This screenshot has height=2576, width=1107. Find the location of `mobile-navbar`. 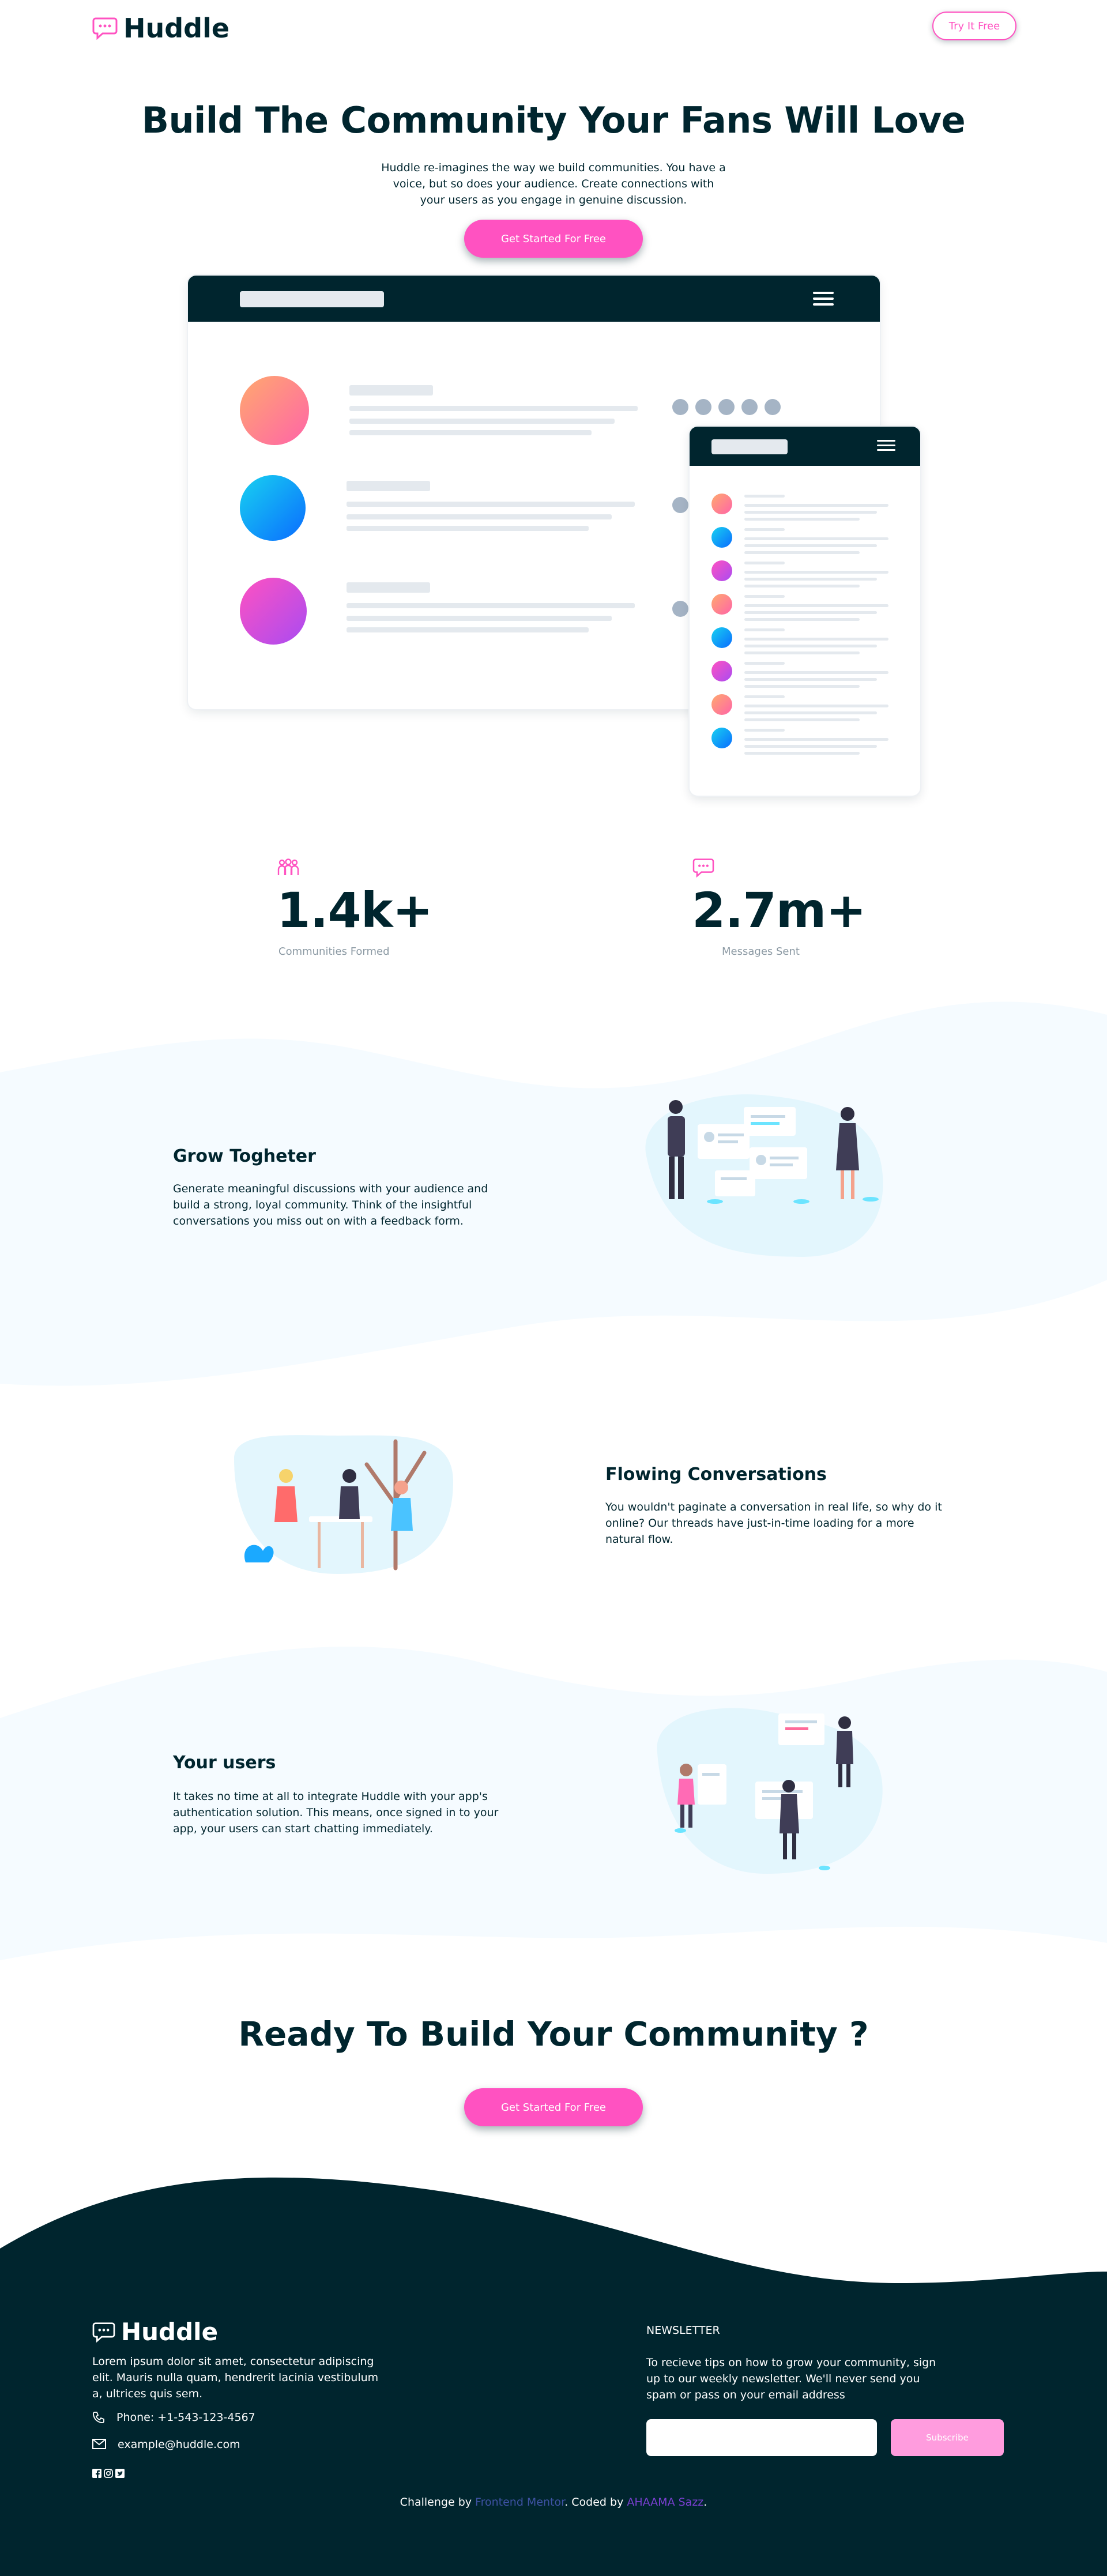

mobile-navbar is located at coordinates (805, 446).